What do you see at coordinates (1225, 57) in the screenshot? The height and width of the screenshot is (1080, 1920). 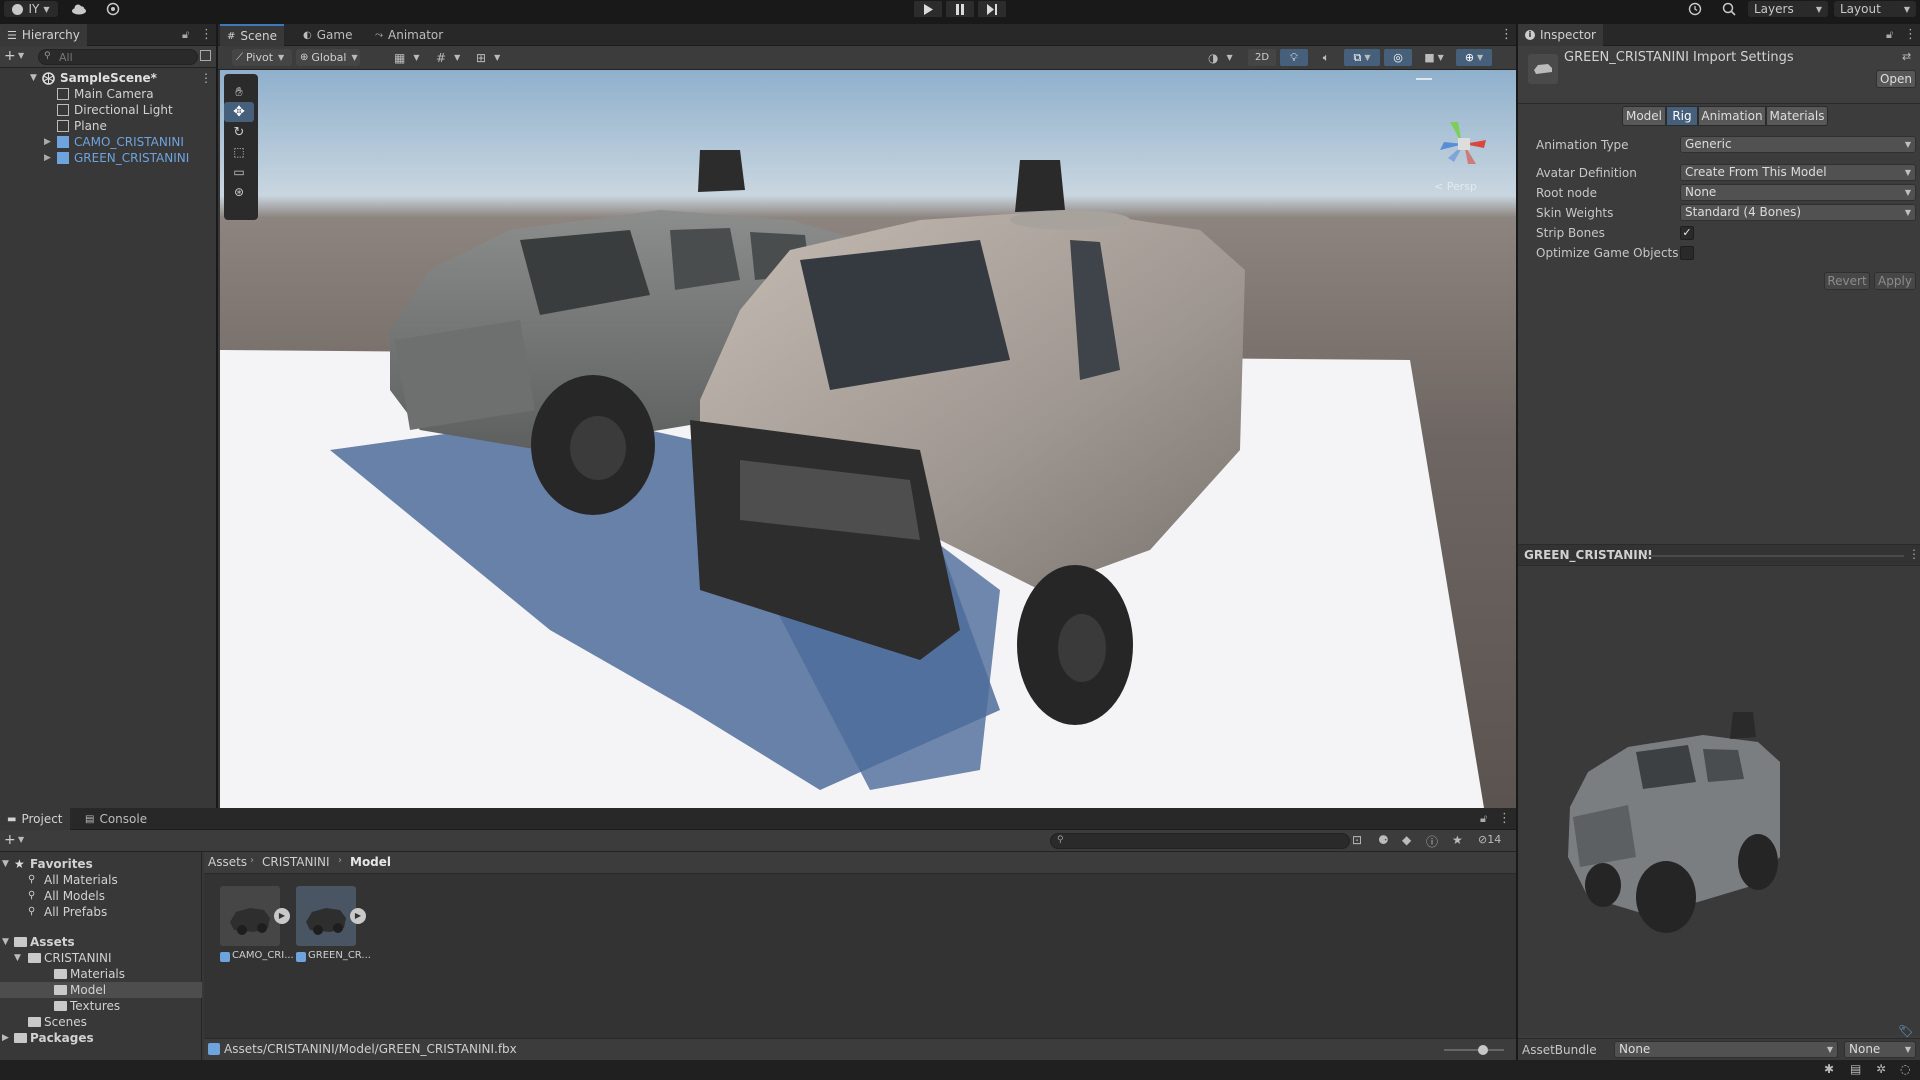 I see `draw-mode-button: ◑ ▼` at bounding box center [1225, 57].